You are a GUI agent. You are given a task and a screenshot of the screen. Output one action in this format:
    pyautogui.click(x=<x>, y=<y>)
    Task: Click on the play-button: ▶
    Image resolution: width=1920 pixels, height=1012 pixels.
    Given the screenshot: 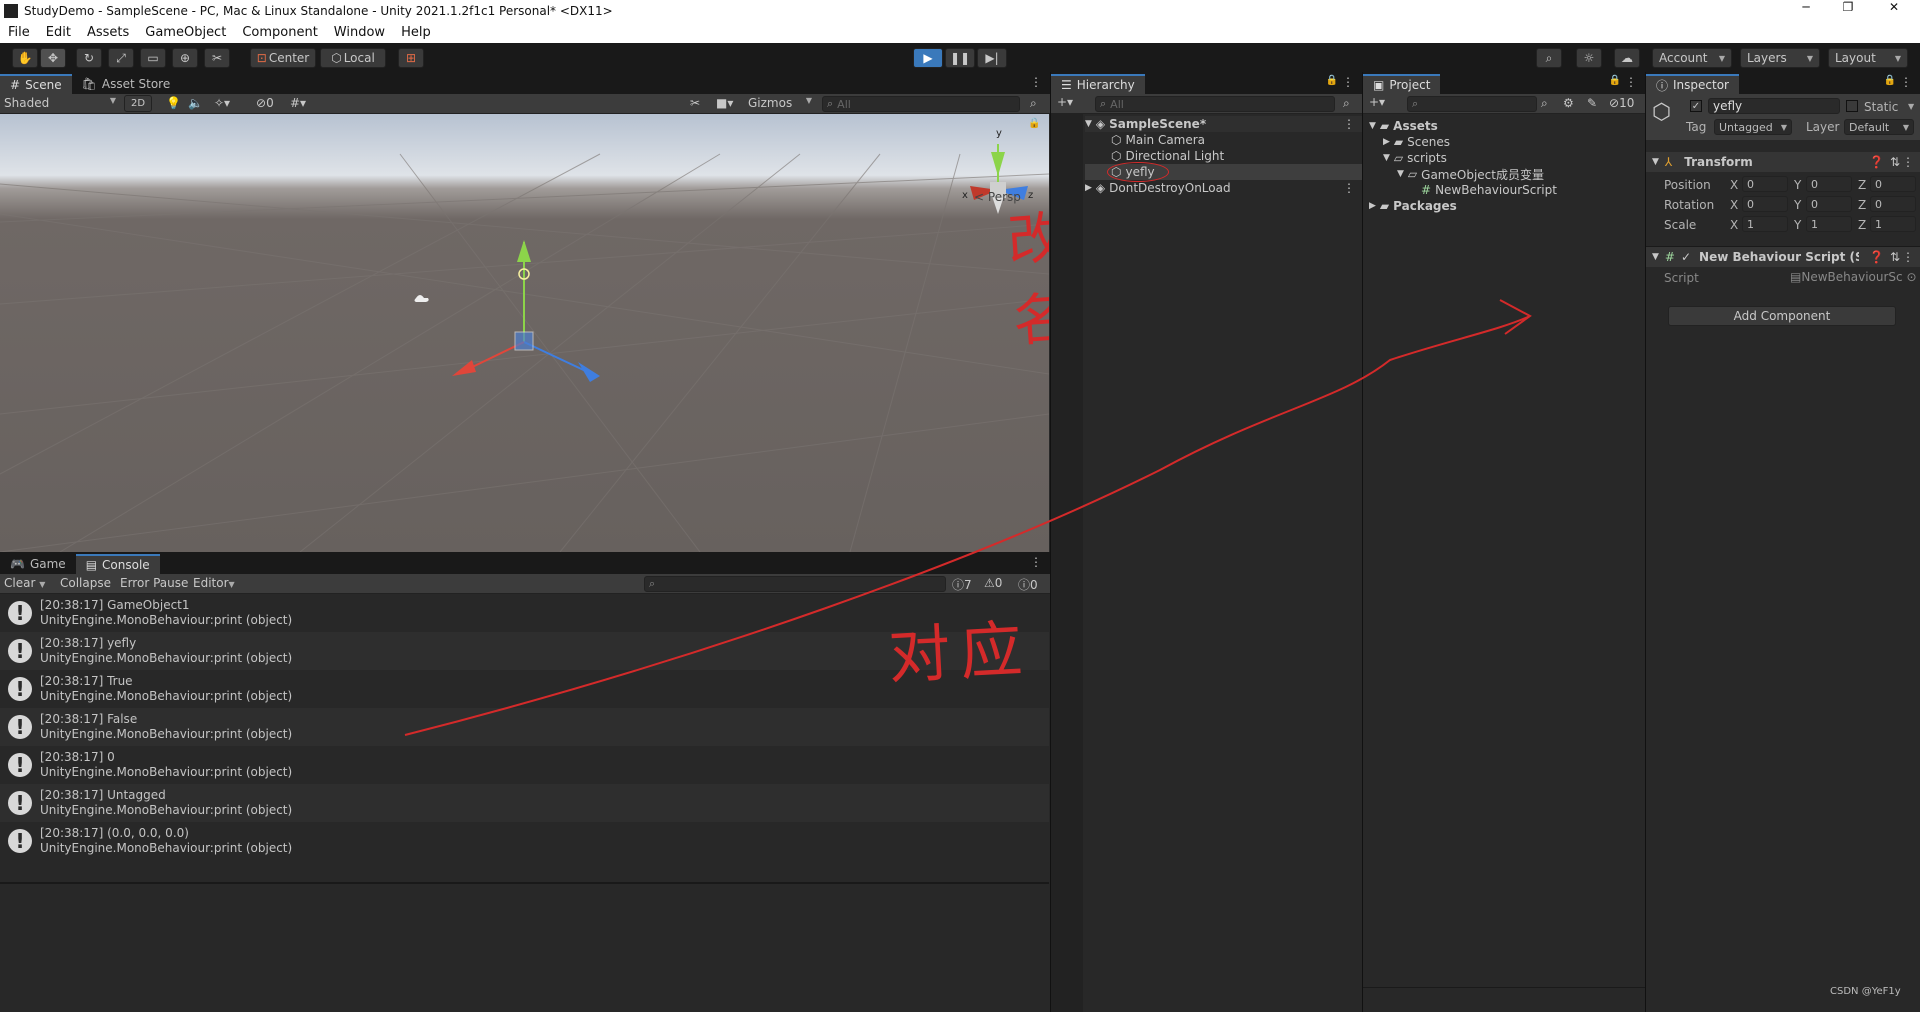 What is the action you would take?
    pyautogui.click(x=928, y=58)
    